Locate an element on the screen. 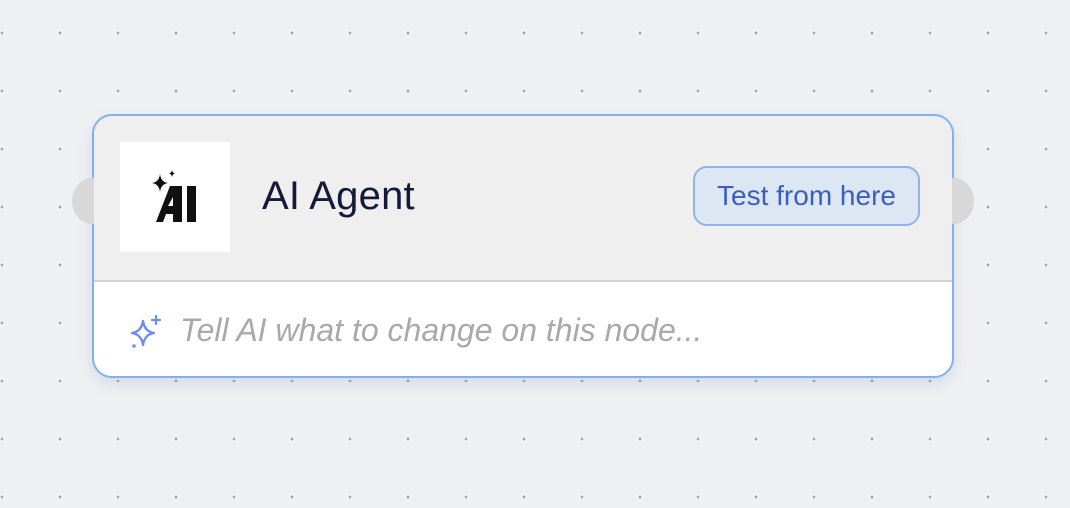  test-from-here-button: Test from here is located at coordinates (806, 196).